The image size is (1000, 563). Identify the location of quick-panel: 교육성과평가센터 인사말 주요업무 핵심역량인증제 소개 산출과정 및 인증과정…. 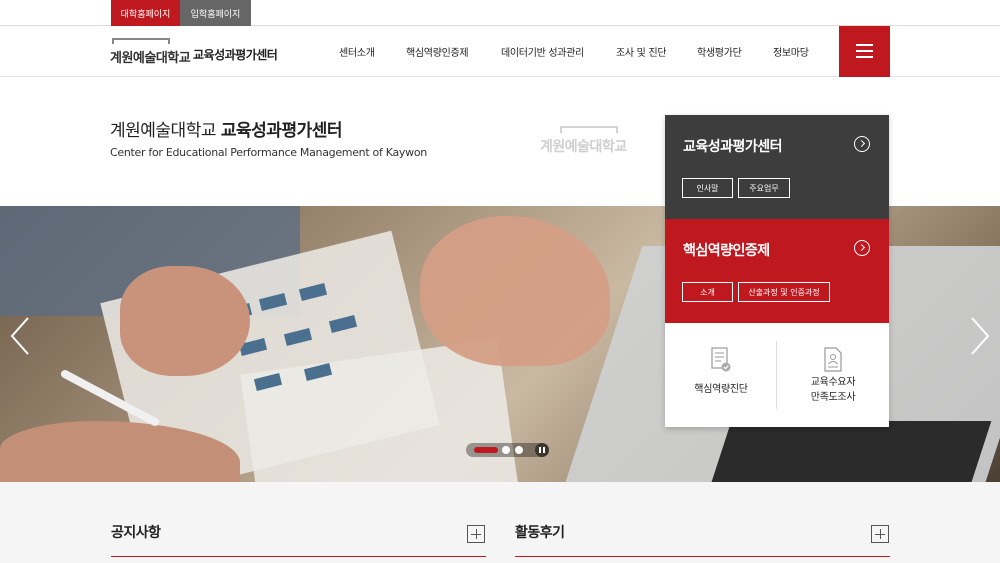
(777, 271).